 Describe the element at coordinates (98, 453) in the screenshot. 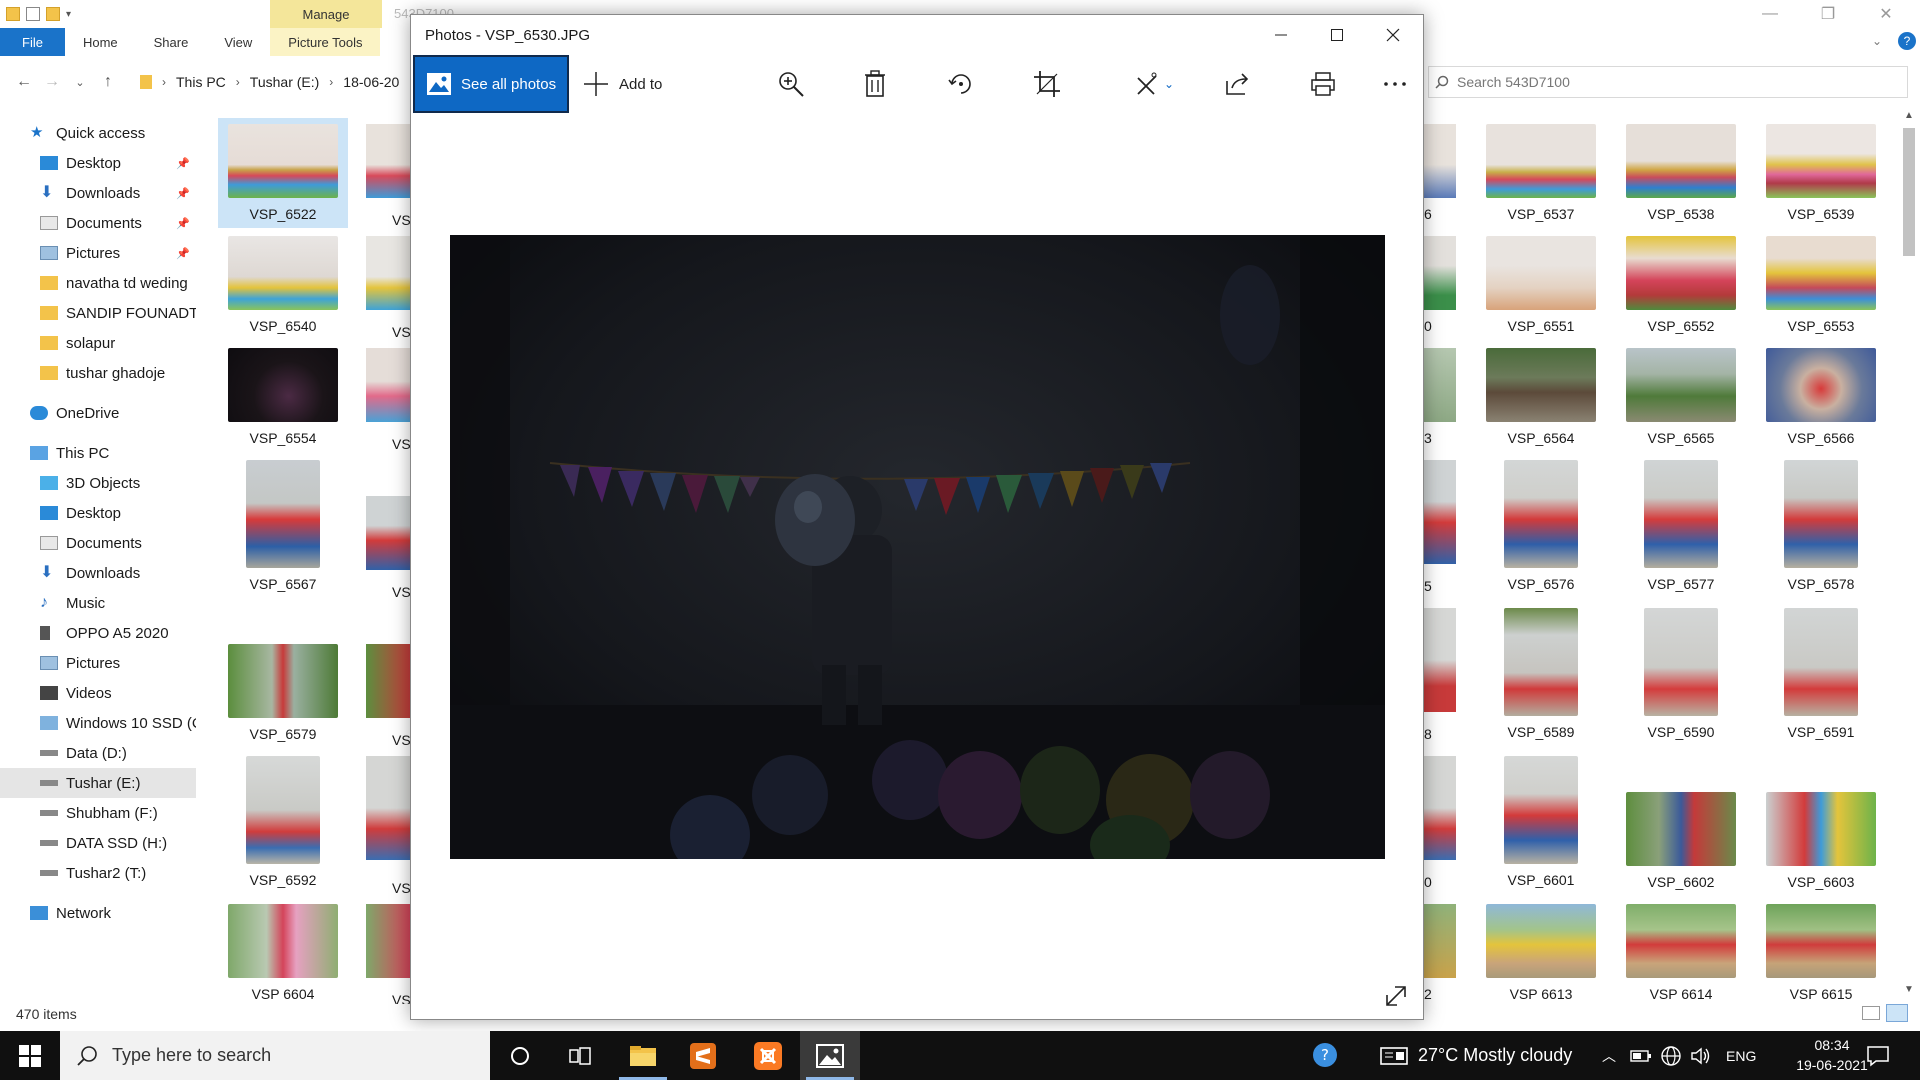

I see `nav-this-pc: This PC` at that location.